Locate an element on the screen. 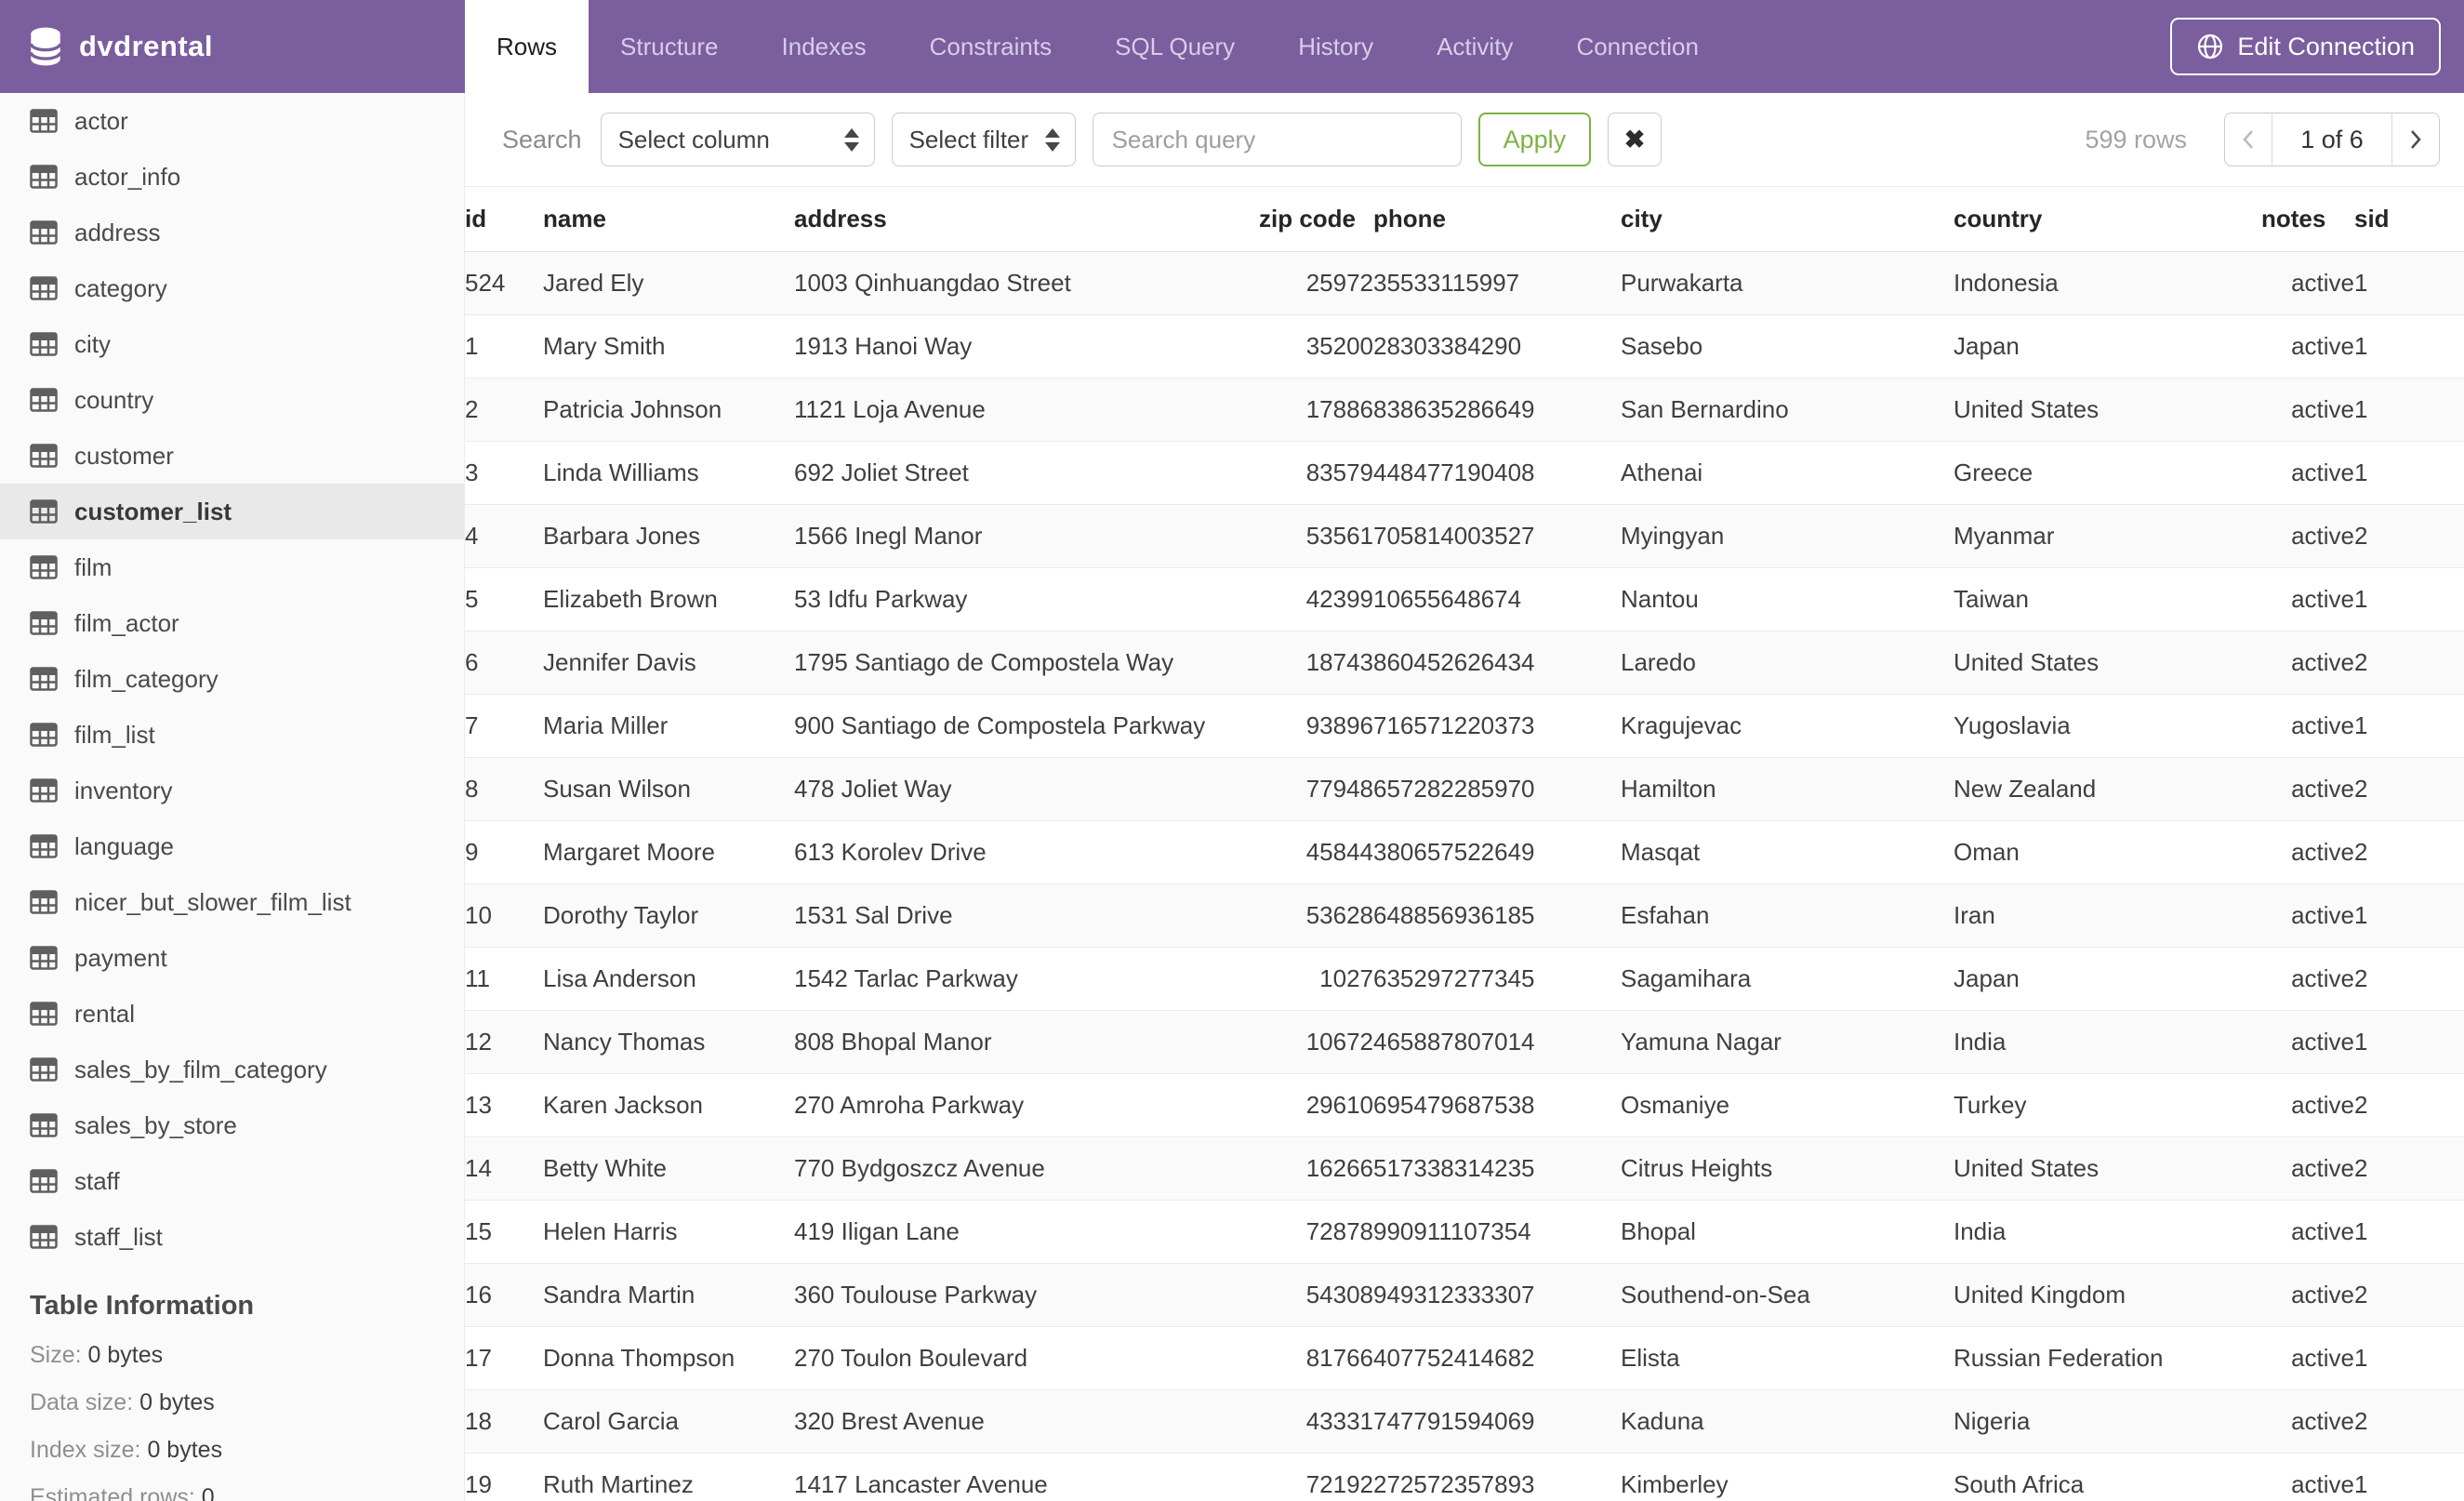 The height and width of the screenshot is (1501, 2464). apply-button: Apply is located at coordinates (1534, 139).